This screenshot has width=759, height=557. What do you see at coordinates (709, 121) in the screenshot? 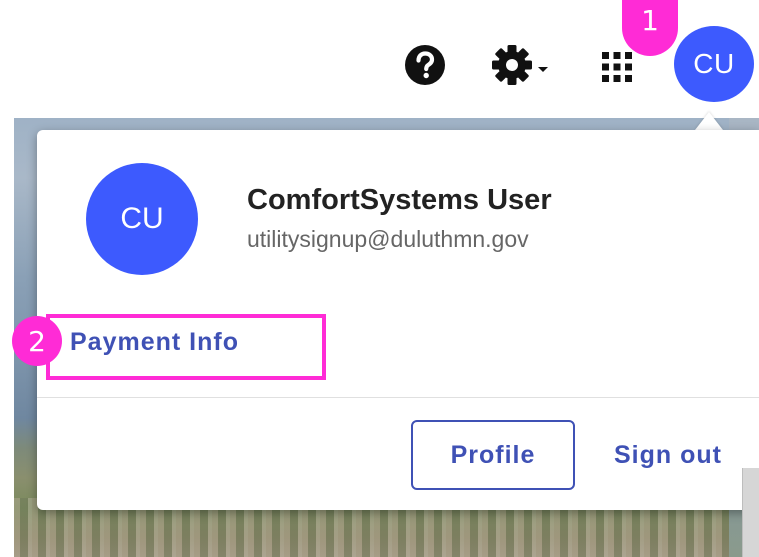
I see `menu-pointer` at bounding box center [709, 121].